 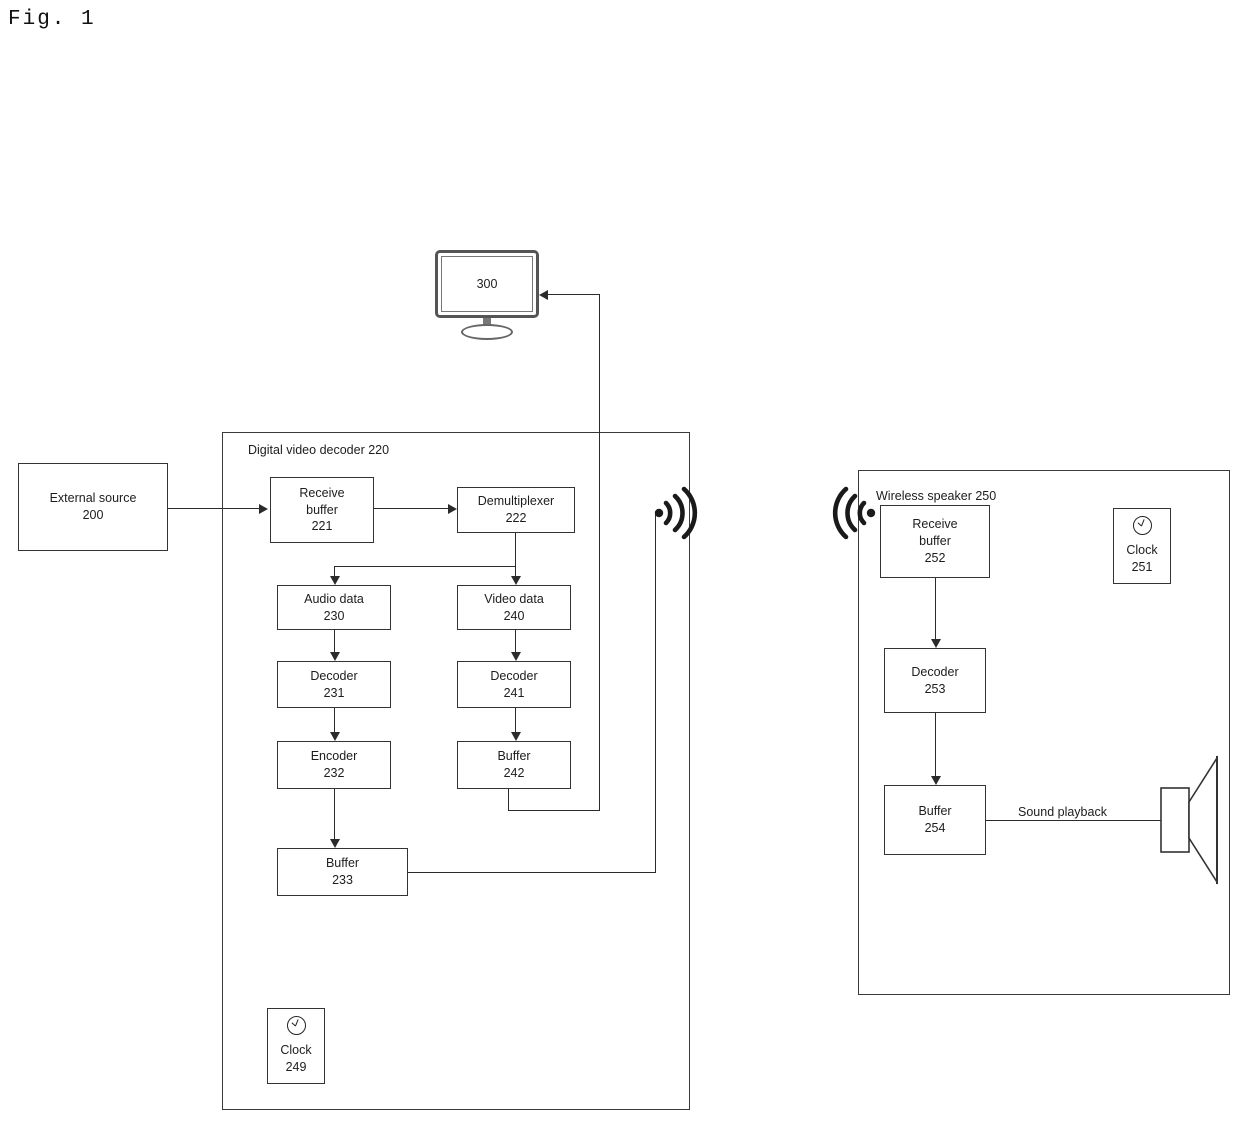 I want to click on speaker-buffer-line1: Buffer, so click(x=935, y=811).